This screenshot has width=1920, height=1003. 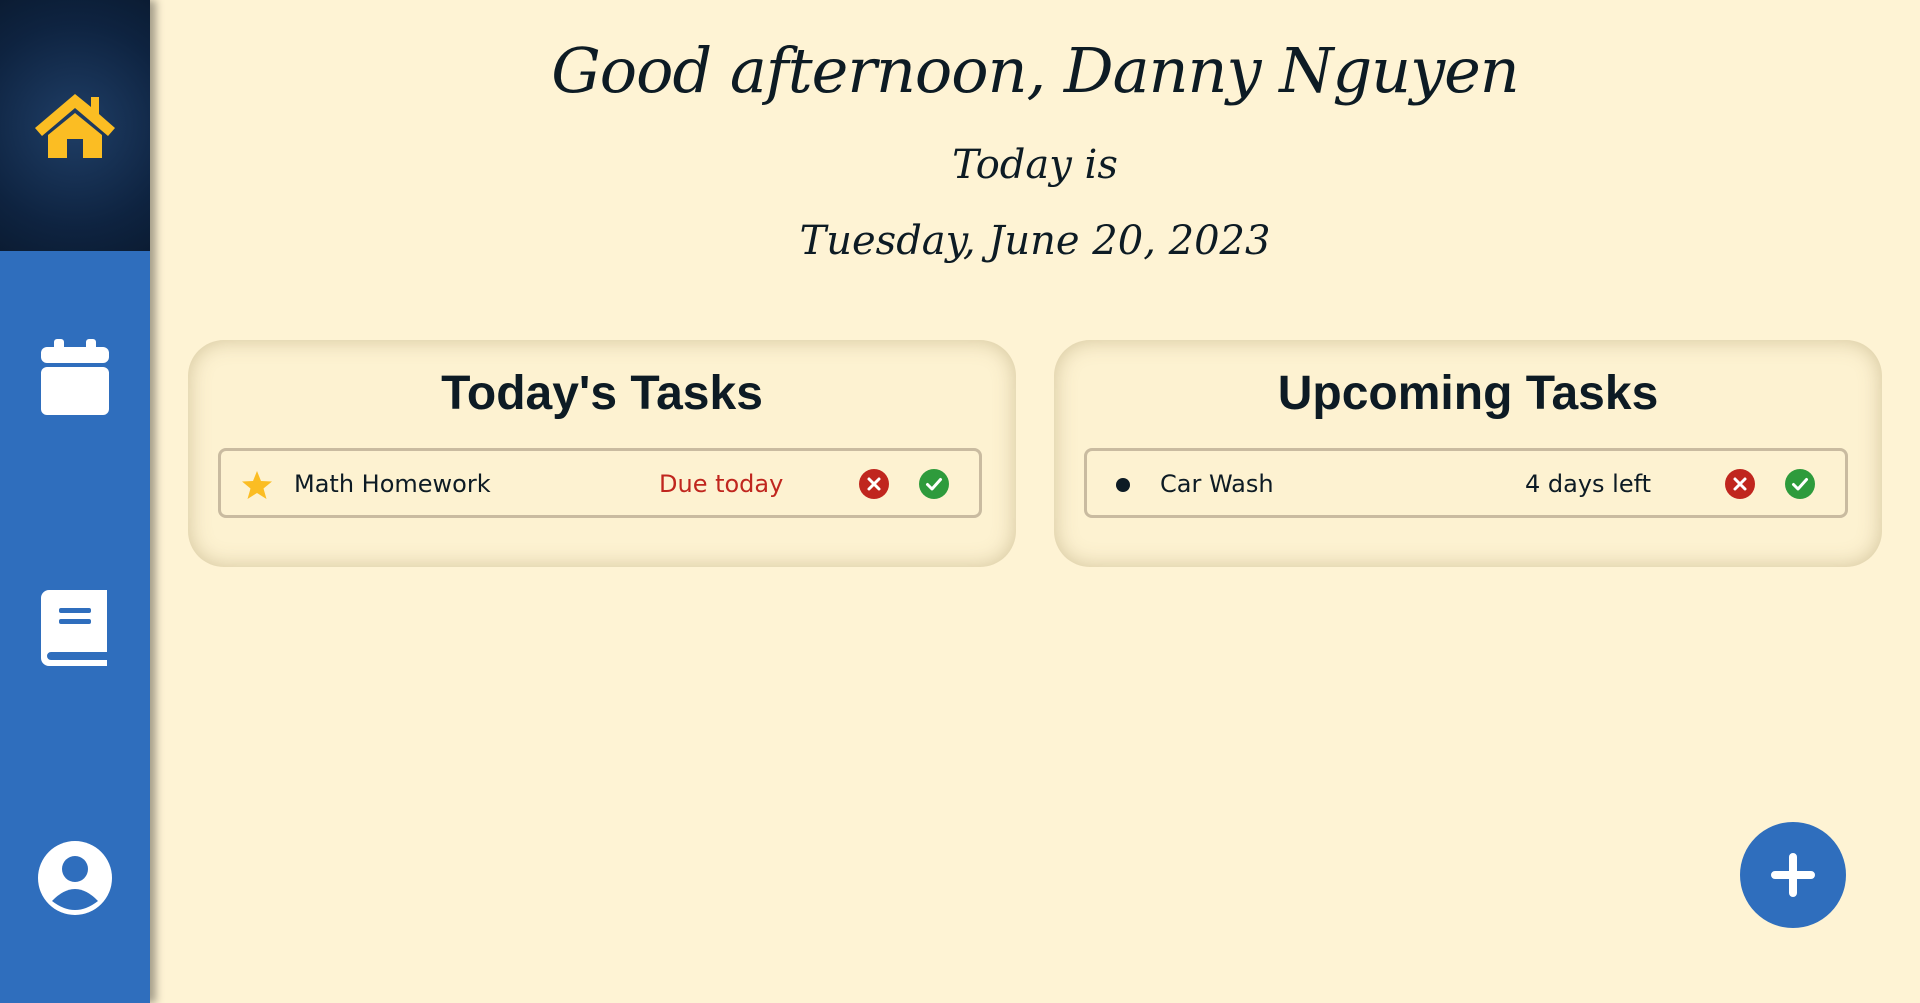 I want to click on add-task-button, so click(x=1793, y=875).